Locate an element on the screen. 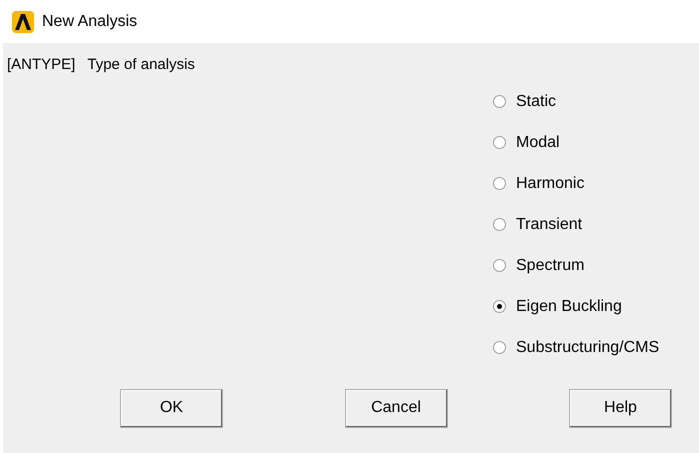  radio-option: Eigen Buckling is located at coordinates (557, 307).